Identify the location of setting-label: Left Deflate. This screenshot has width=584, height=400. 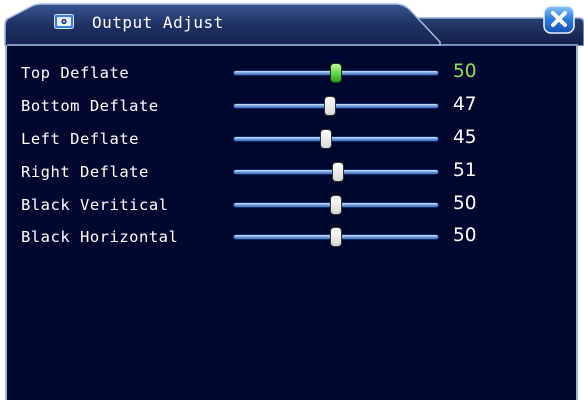
(80, 139).